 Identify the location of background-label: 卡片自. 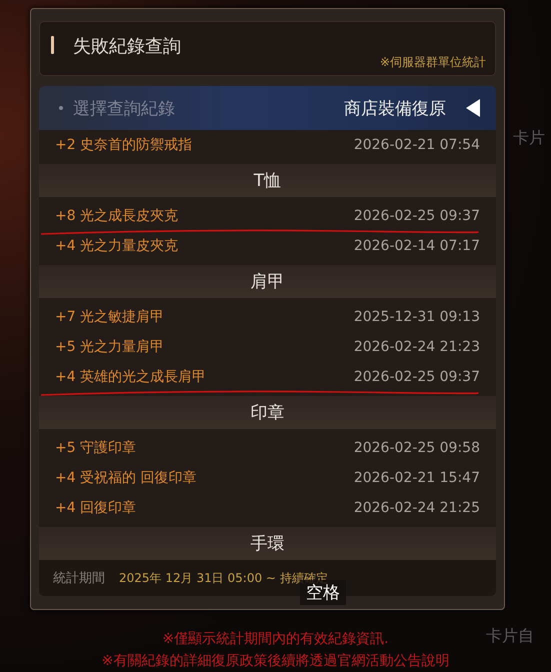
(510, 636).